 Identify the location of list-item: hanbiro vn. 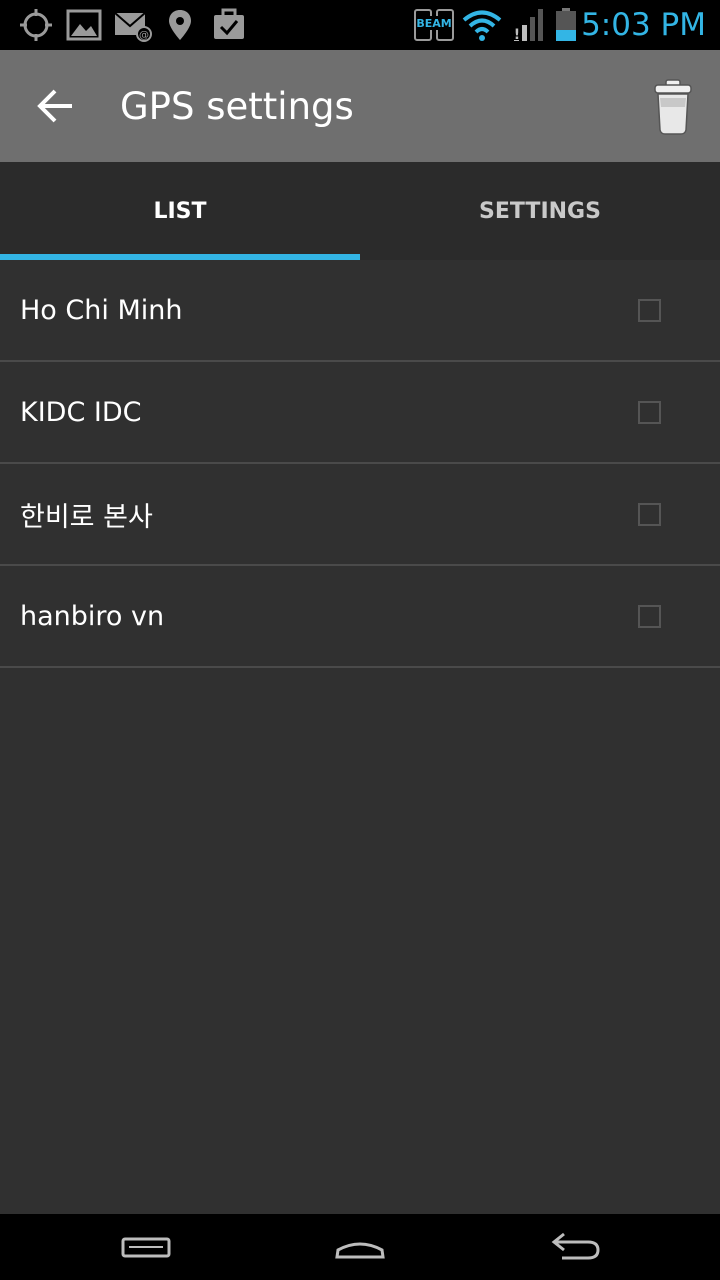
(360, 617).